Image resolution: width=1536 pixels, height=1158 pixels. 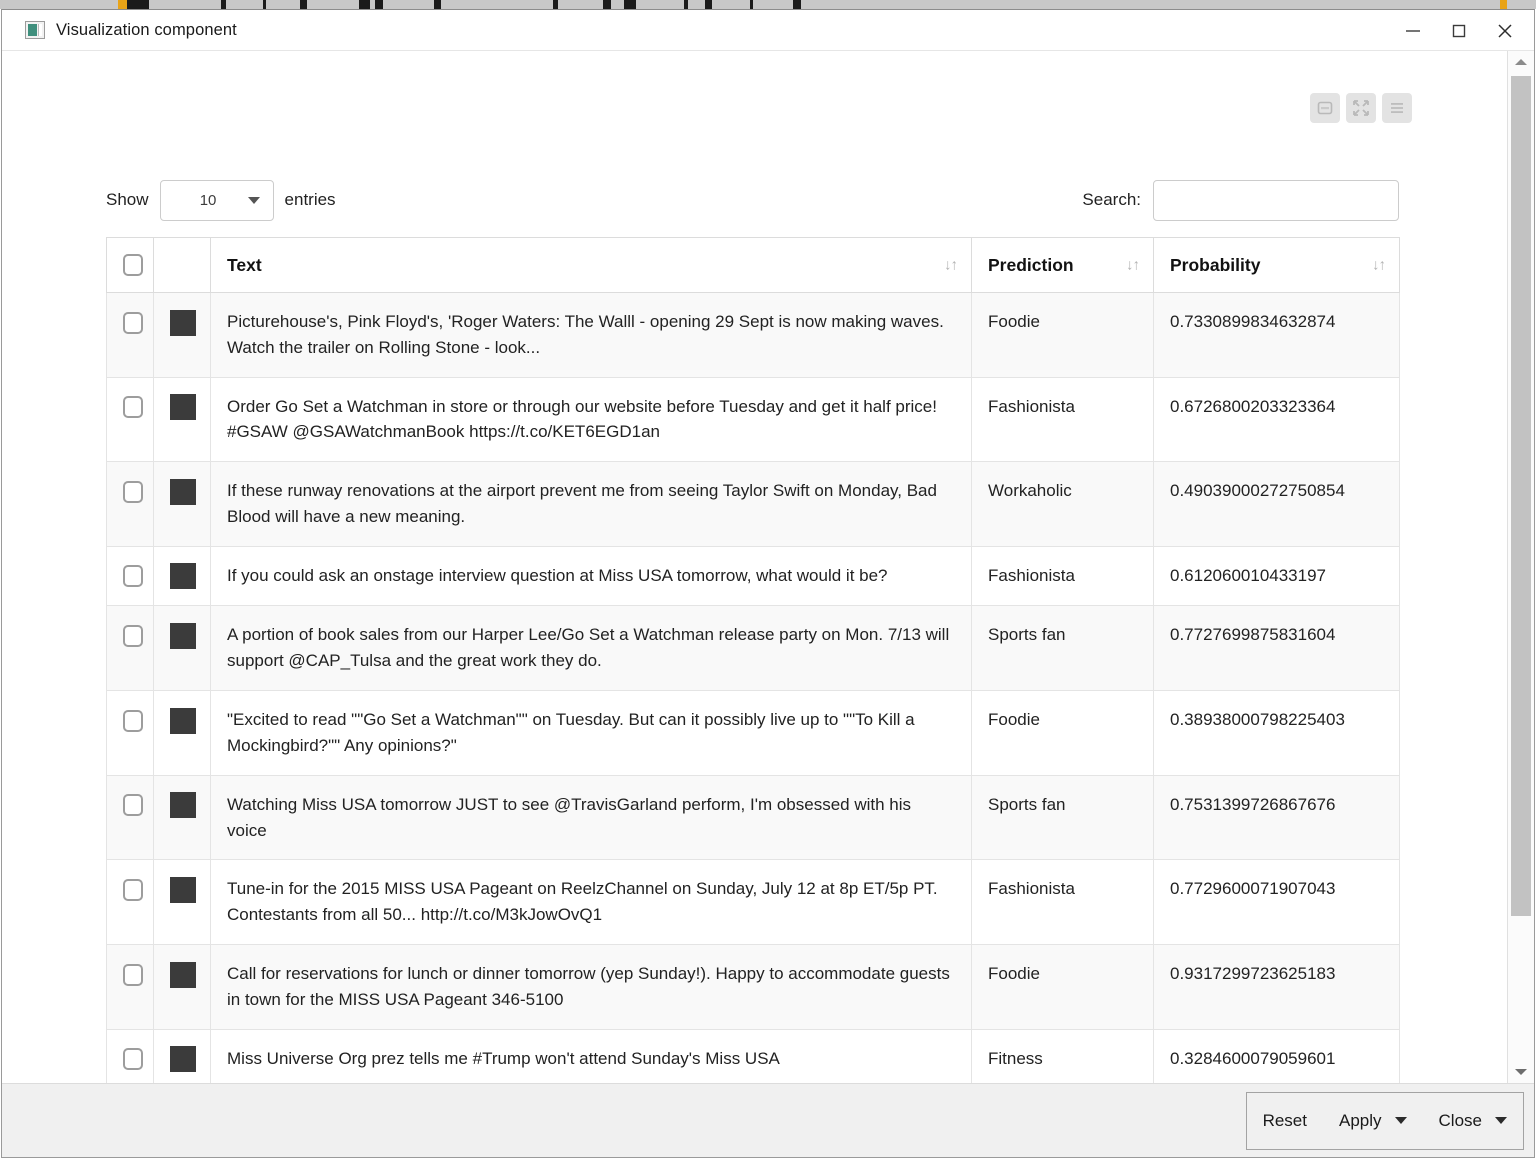 I want to click on column-header-text: Text ↓↑, so click(x=591, y=265).